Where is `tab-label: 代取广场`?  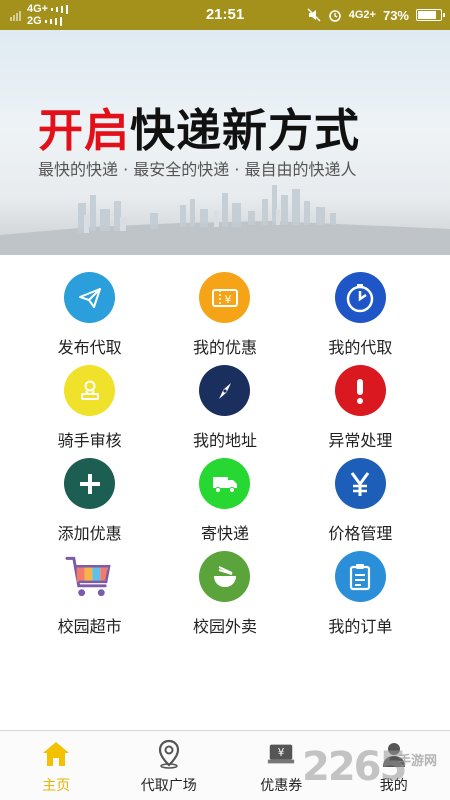
tab-label: 代取广场 is located at coordinates (168, 786).